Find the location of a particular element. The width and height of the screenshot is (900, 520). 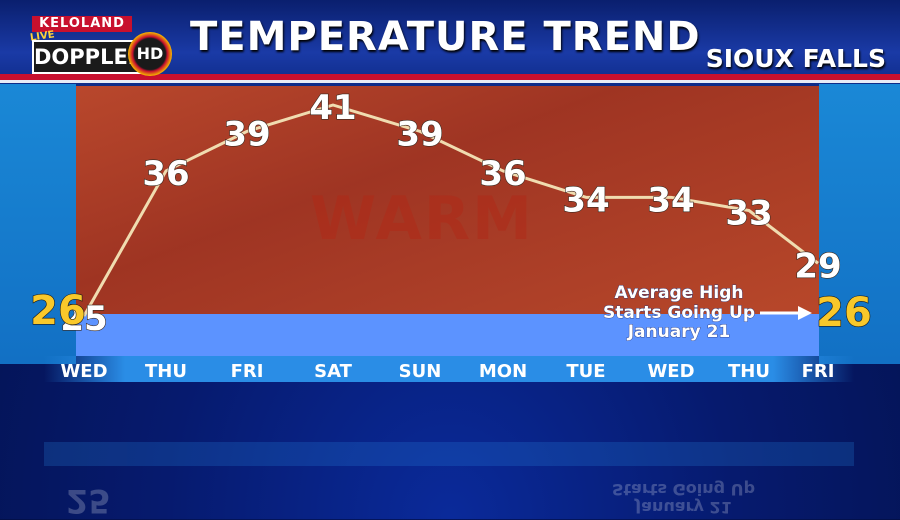

data-label: 33 is located at coordinates (748, 214).